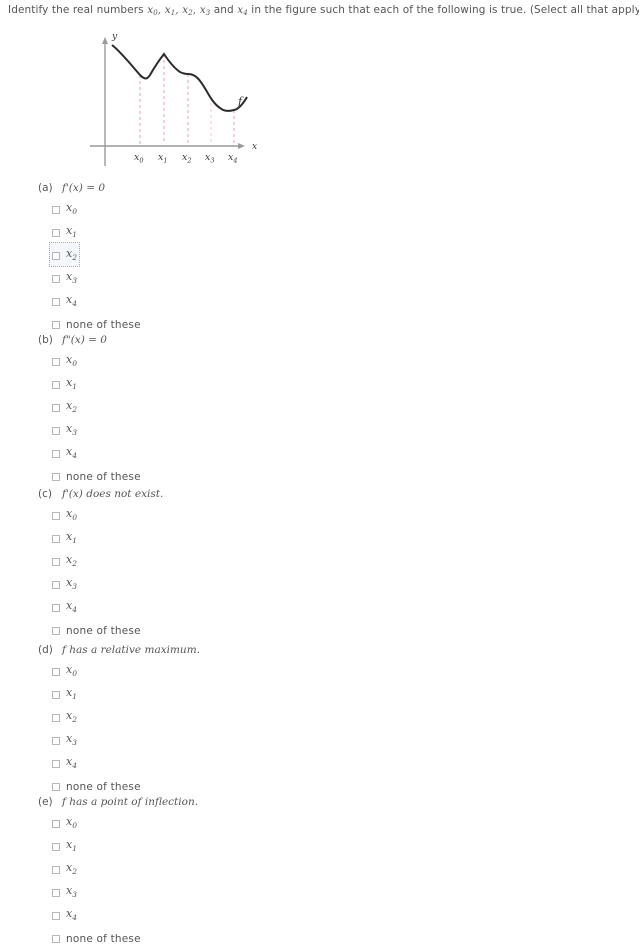 This screenshot has height=949, width=639. Describe the element at coordinates (198, 188) in the screenshot. I see `question-label-a: (a) f'(x) = 0` at that location.